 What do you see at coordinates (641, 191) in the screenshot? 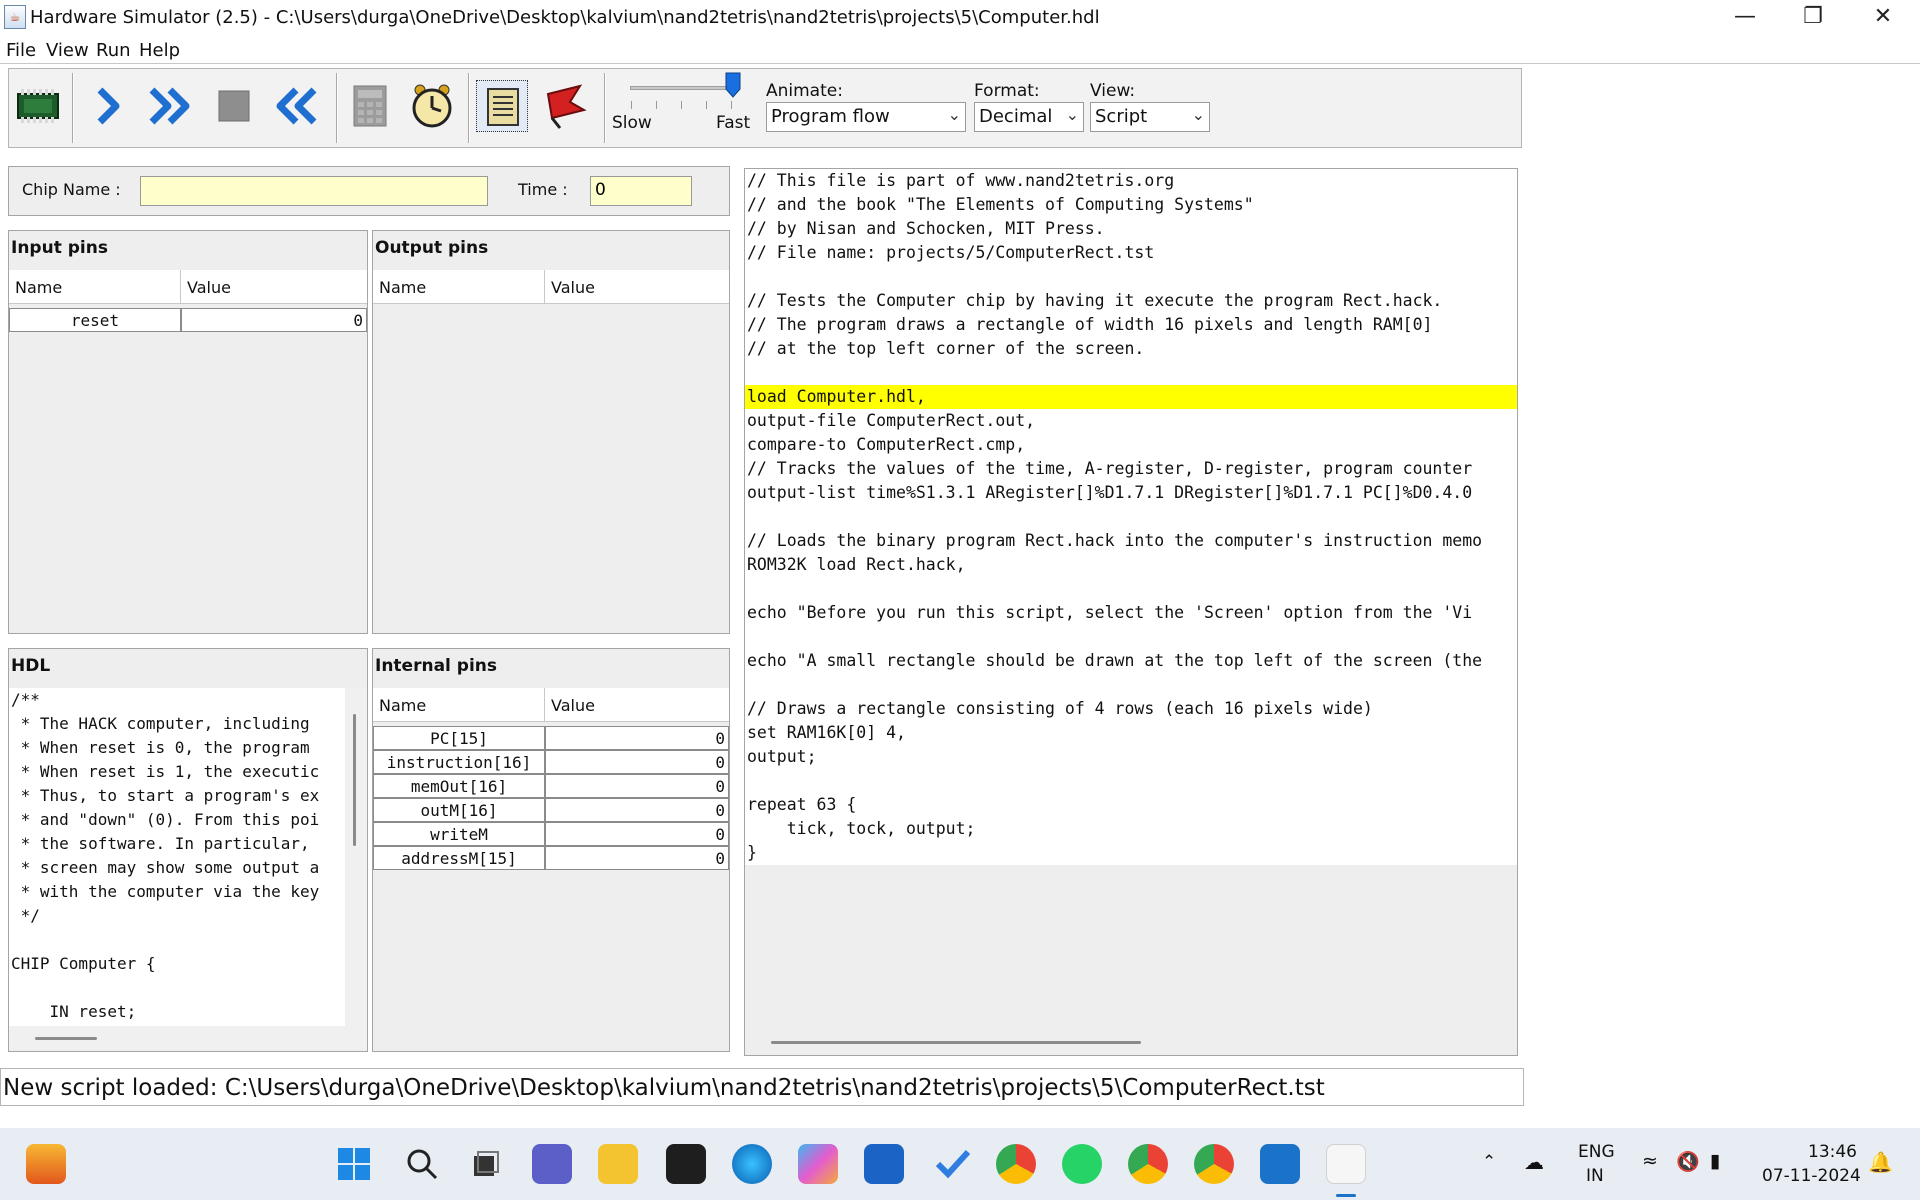
I see `time-field: 0` at bounding box center [641, 191].